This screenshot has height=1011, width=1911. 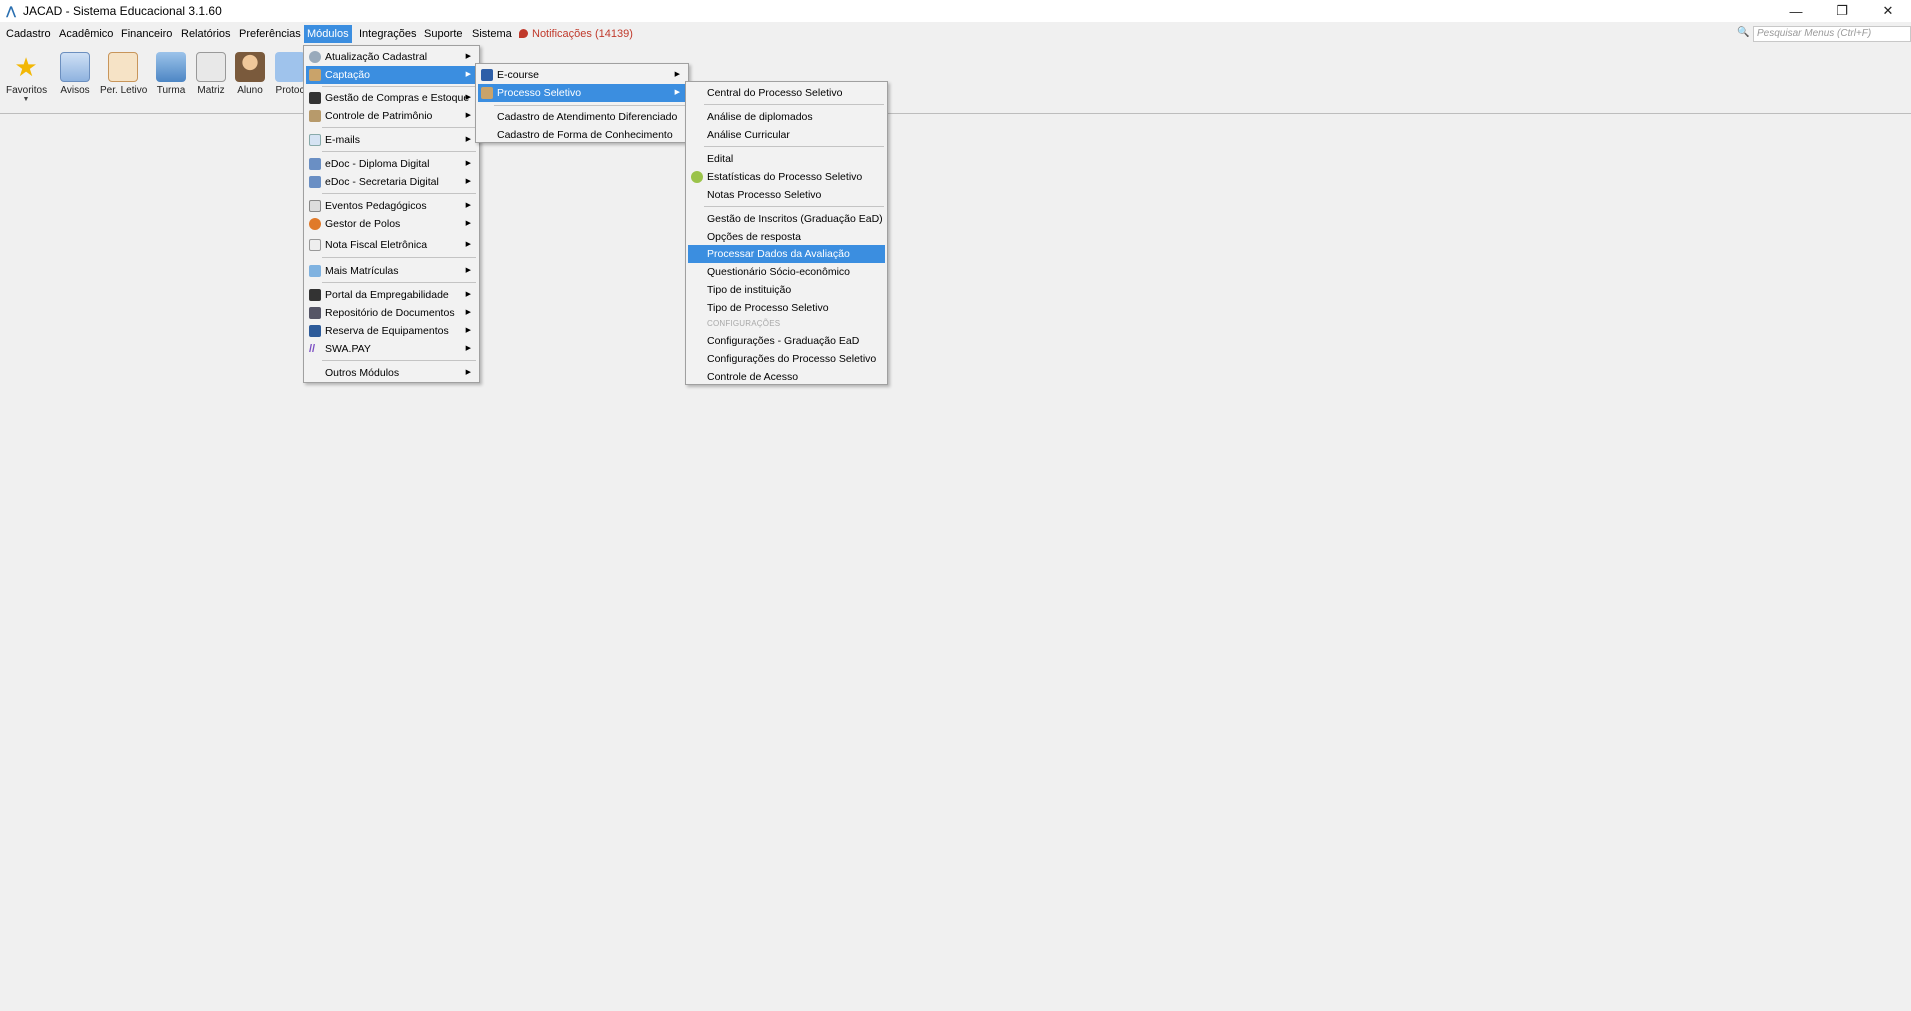 I want to click on submenu-item-tipo-processo: Tipo de Processo Seletivo, so click(x=786, y=308).